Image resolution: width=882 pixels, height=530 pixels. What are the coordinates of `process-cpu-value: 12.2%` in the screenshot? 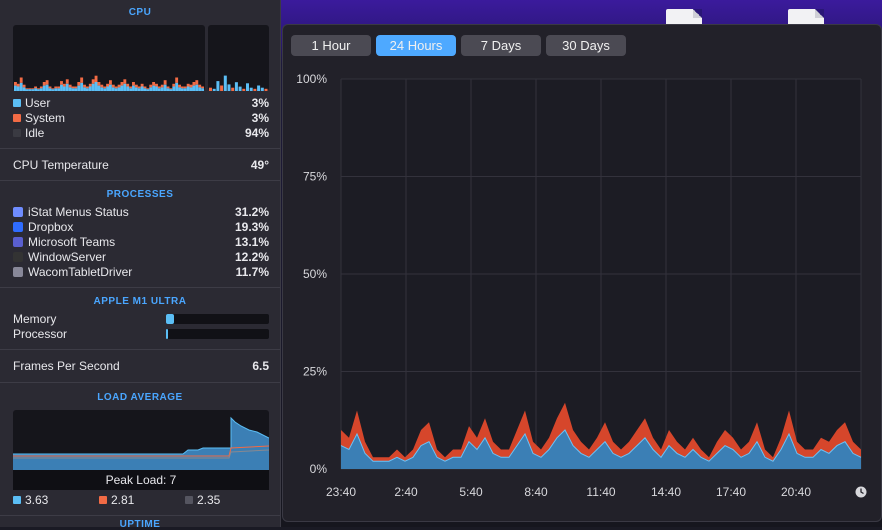 It's located at (251, 257).